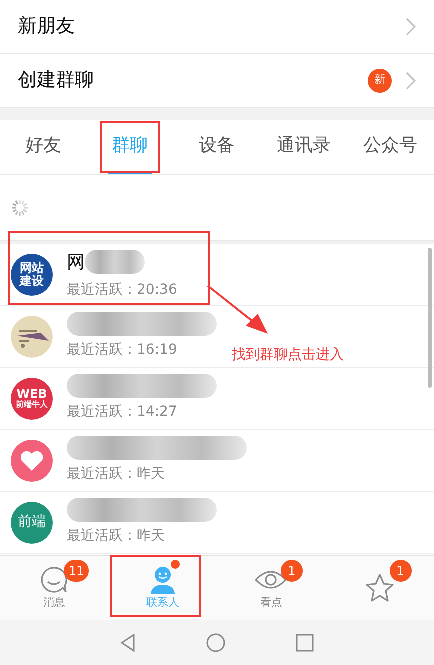 Image resolution: width=434 pixels, height=665 pixels. What do you see at coordinates (162, 588) in the screenshot?
I see `nav-item: 联系人` at bounding box center [162, 588].